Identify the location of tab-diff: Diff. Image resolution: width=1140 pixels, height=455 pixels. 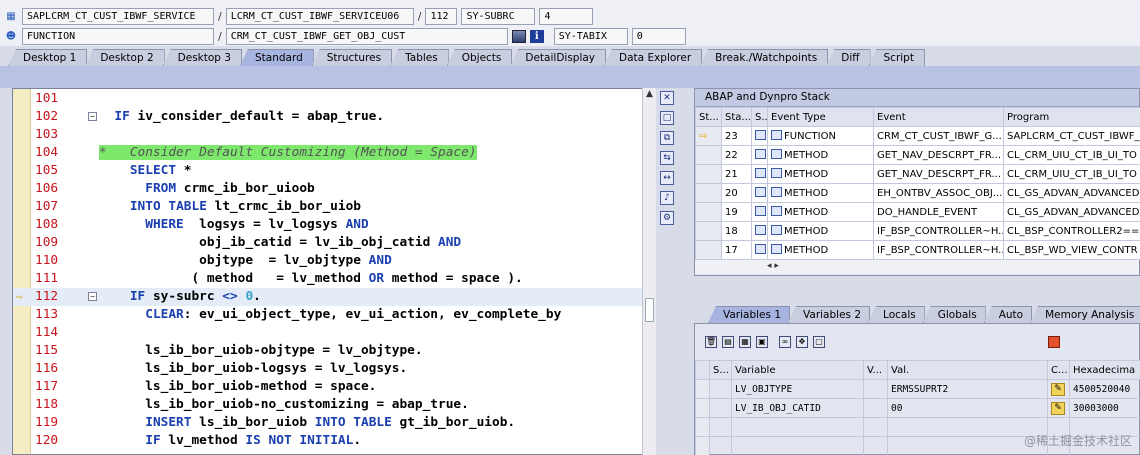
(848, 57).